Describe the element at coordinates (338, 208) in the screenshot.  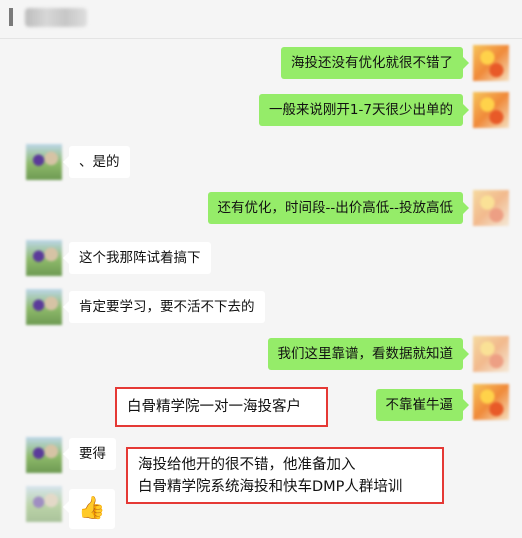
I see `outgoing-message: 还有优化，时间段--出价高低--投放高低` at that location.